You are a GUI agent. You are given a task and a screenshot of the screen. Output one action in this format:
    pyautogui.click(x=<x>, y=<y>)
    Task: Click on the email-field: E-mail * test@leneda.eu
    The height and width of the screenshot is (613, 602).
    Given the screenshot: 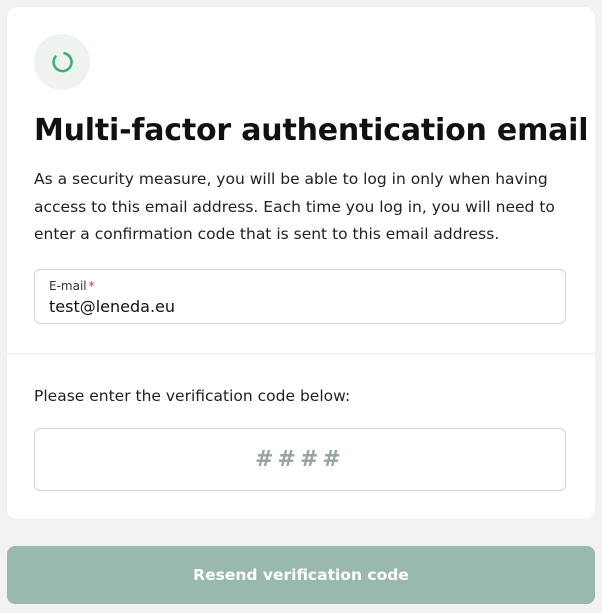 What is the action you would take?
    pyautogui.click(x=300, y=296)
    